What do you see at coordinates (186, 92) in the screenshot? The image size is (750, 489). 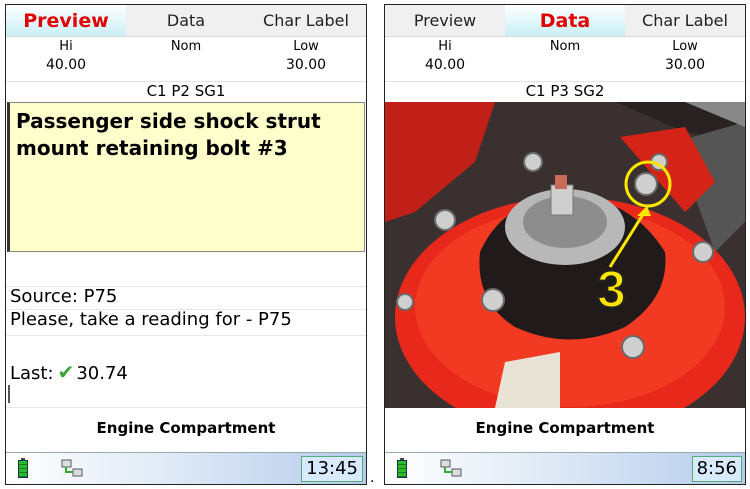 I see `characteristic-id: C1 P2 SG1` at bounding box center [186, 92].